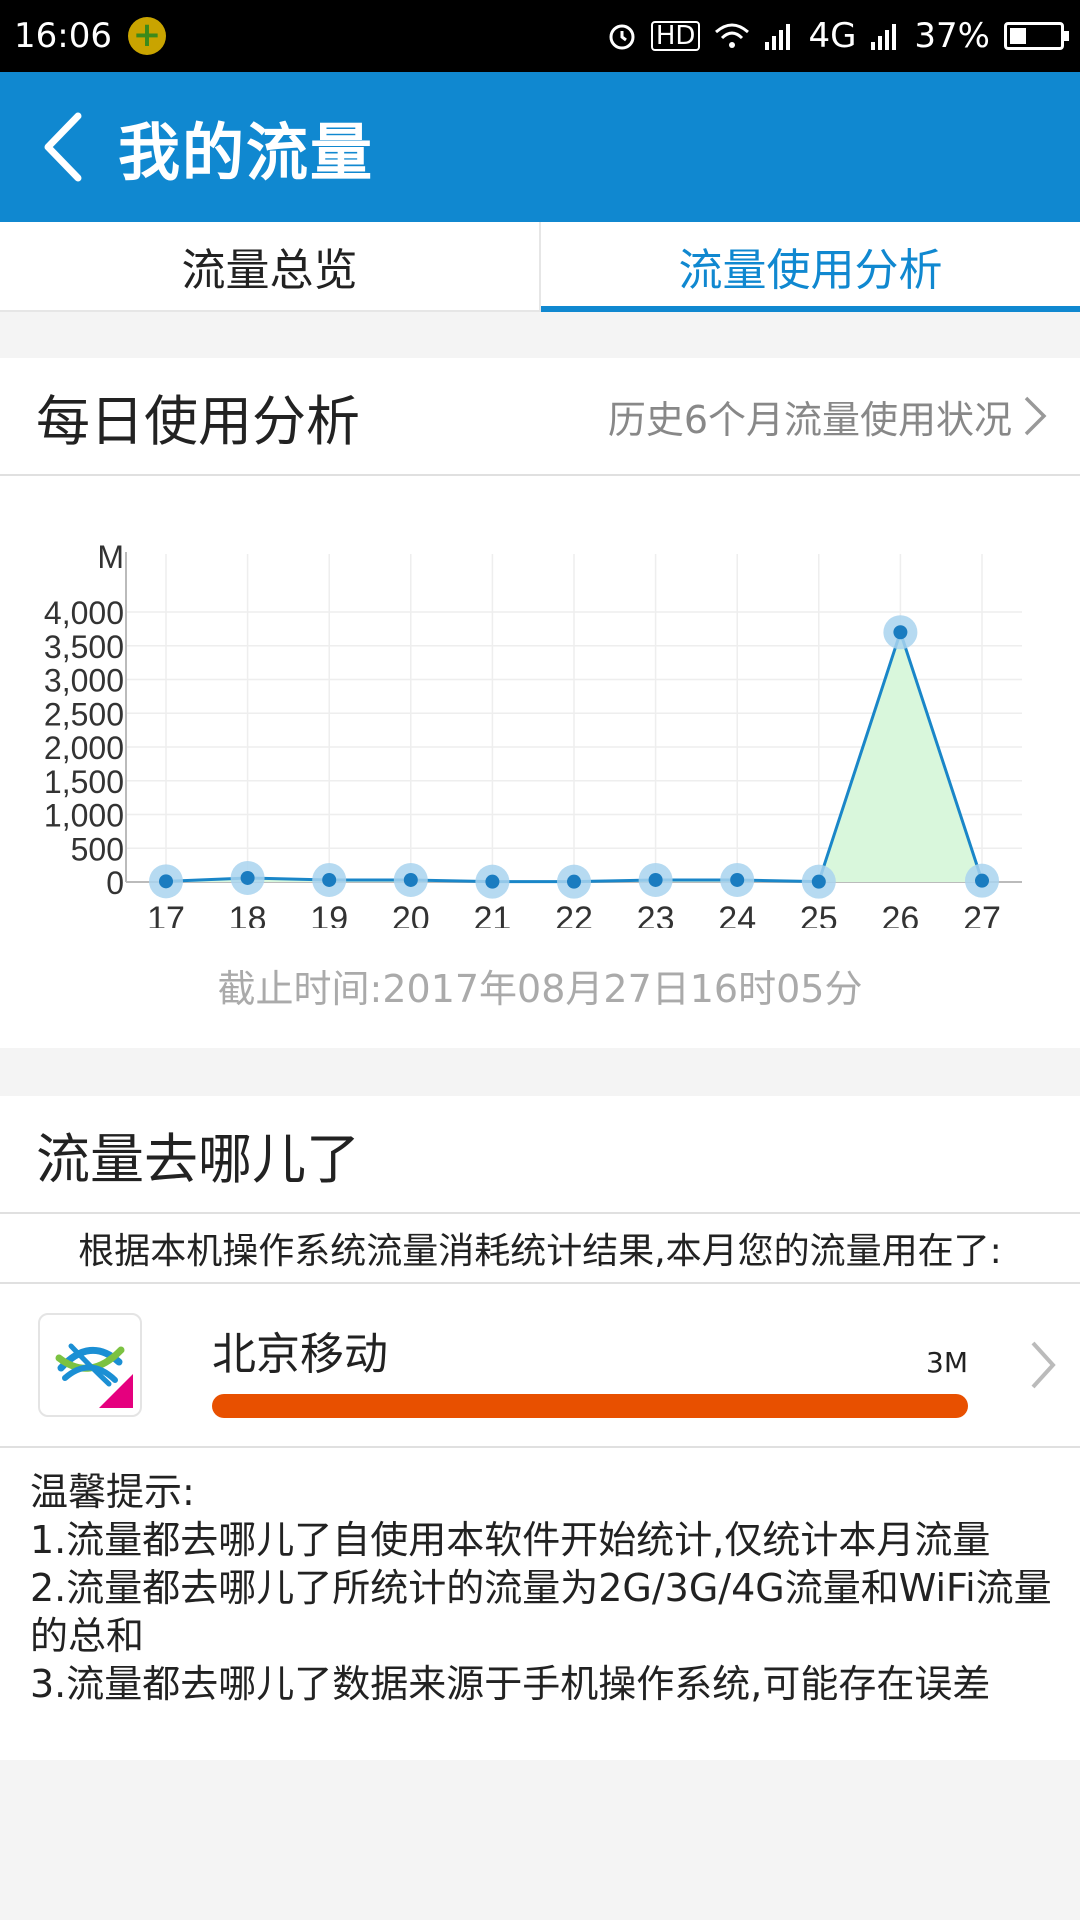  What do you see at coordinates (269, 266) in the screenshot?
I see `tab-overview: 流量总览` at bounding box center [269, 266].